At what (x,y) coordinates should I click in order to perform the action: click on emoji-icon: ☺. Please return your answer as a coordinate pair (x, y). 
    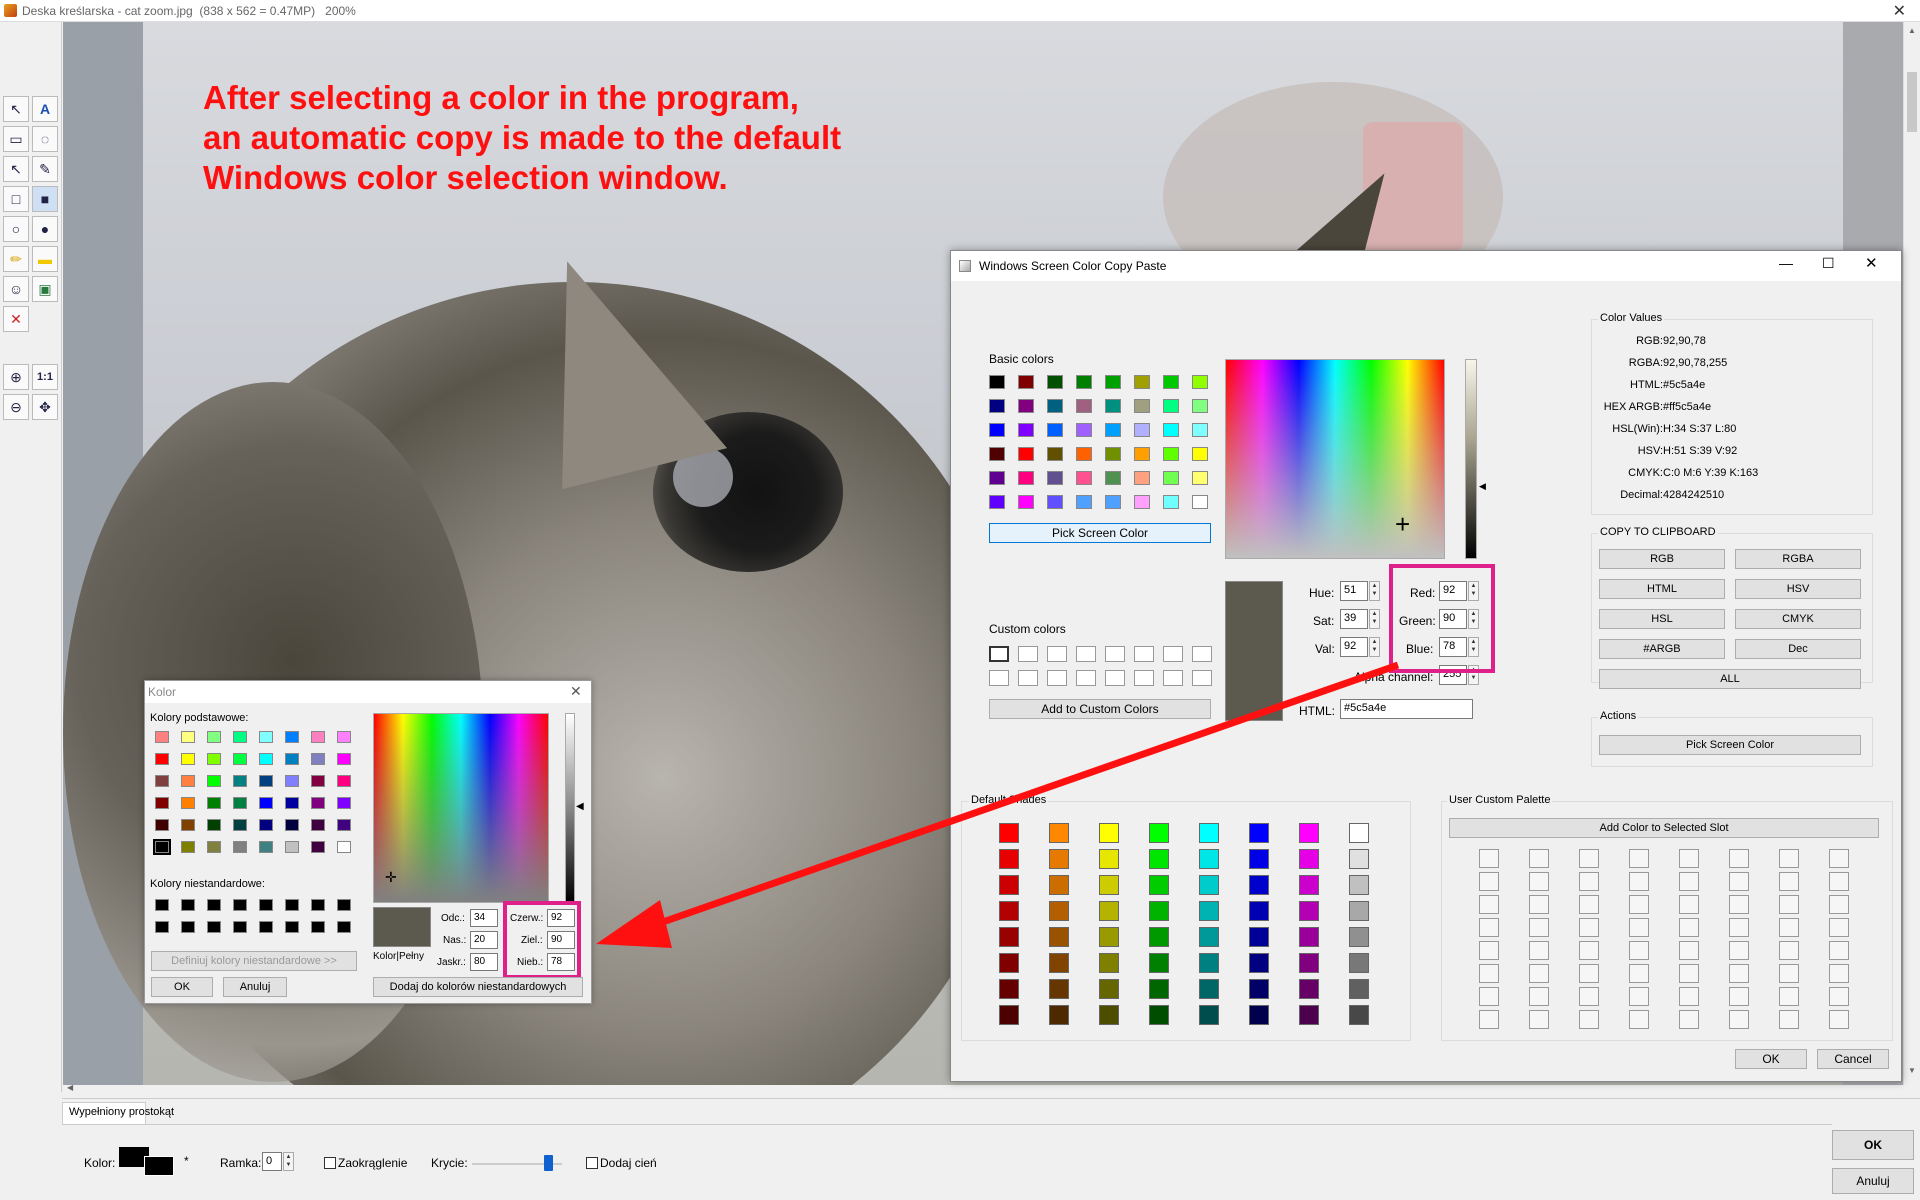
    Looking at the image, I should click on (16, 289).